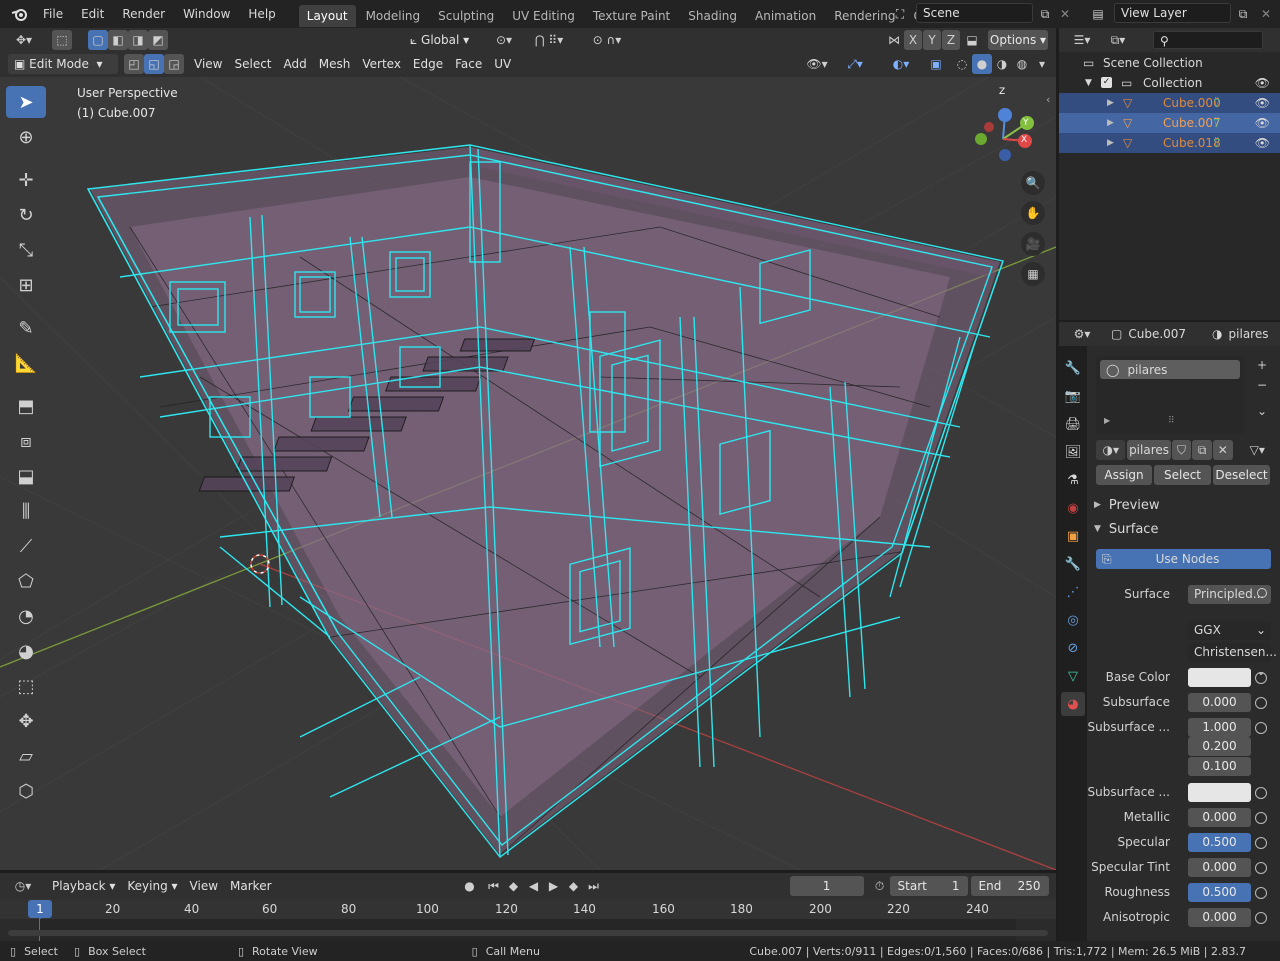 The image size is (1280, 961). Describe the element at coordinates (1219, 792) in the screenshot. I see `subsurface-color-swatch` at that location.